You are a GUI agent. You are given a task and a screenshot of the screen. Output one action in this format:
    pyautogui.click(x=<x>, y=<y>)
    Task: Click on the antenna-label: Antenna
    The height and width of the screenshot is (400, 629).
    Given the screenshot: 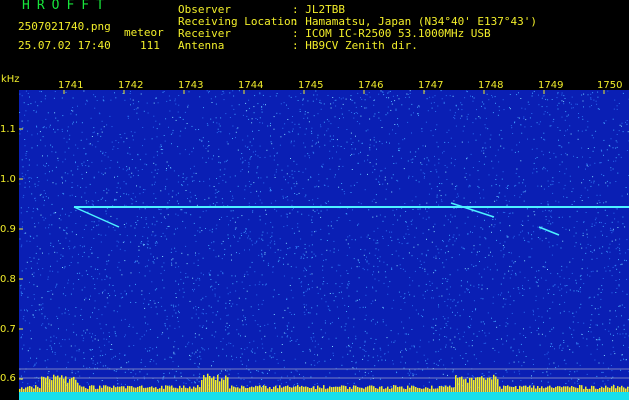 What is the action you would take?
    pyautogui.click(x=201, y=45)
    